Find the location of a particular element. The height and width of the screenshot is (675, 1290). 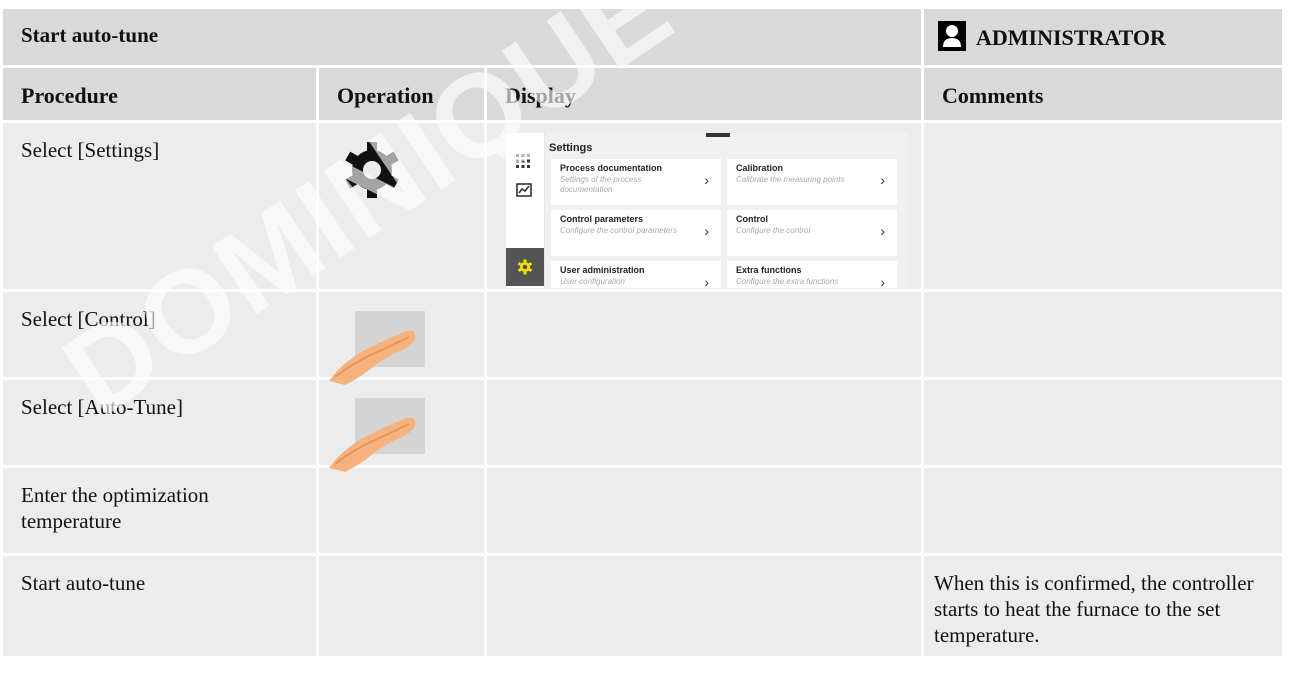

settings-gear-icon is located at coordinates (525, 267).